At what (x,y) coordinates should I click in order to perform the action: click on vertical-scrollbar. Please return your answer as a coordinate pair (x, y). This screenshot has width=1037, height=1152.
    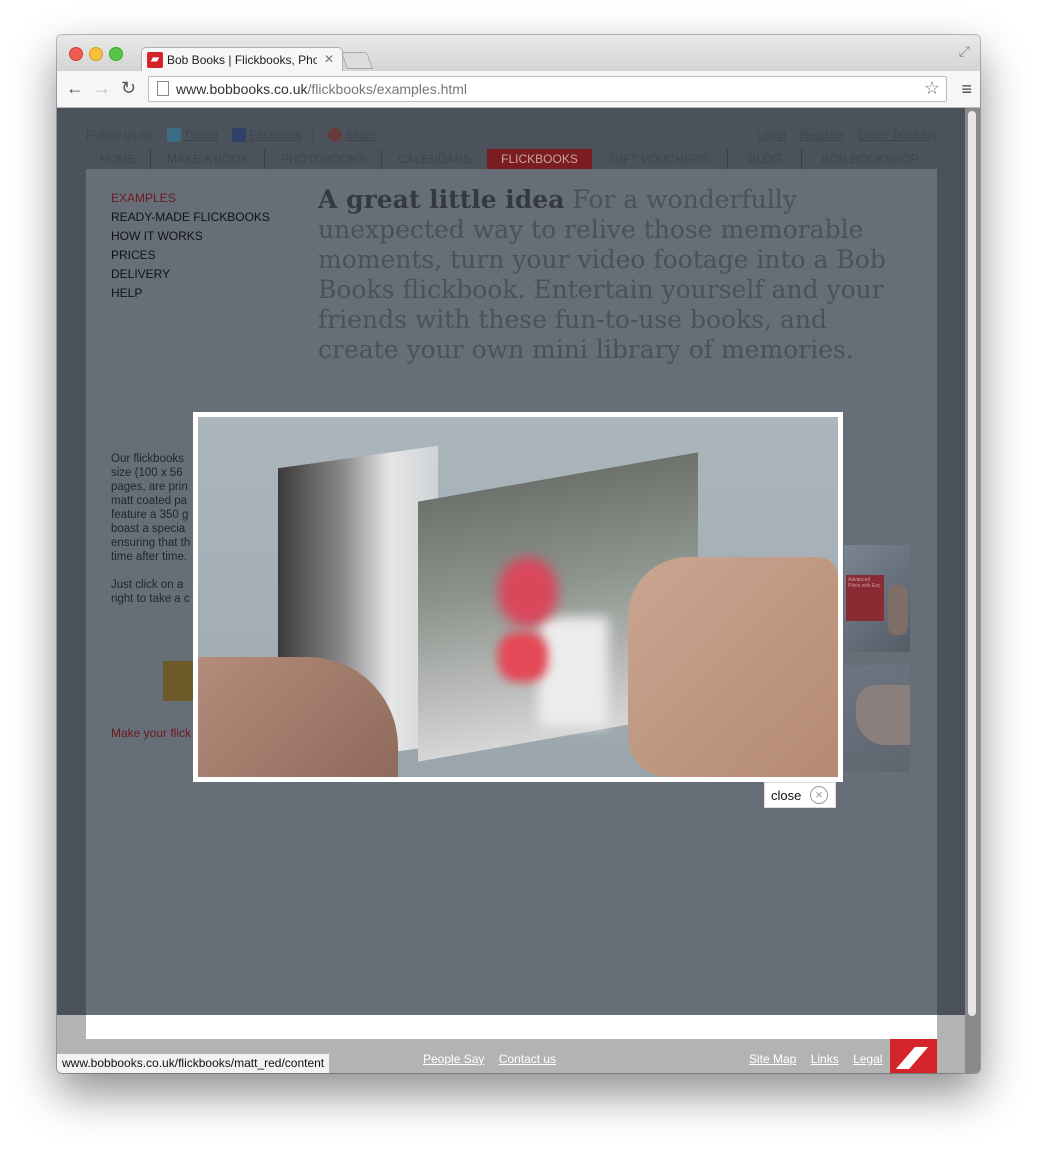
    Looking at the image, I should click on (972, 590).